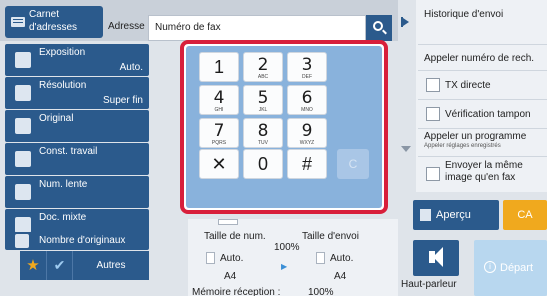 The image size is (547, 296). I want to click on direct-tx-label: TX directe, so click(468, 85).